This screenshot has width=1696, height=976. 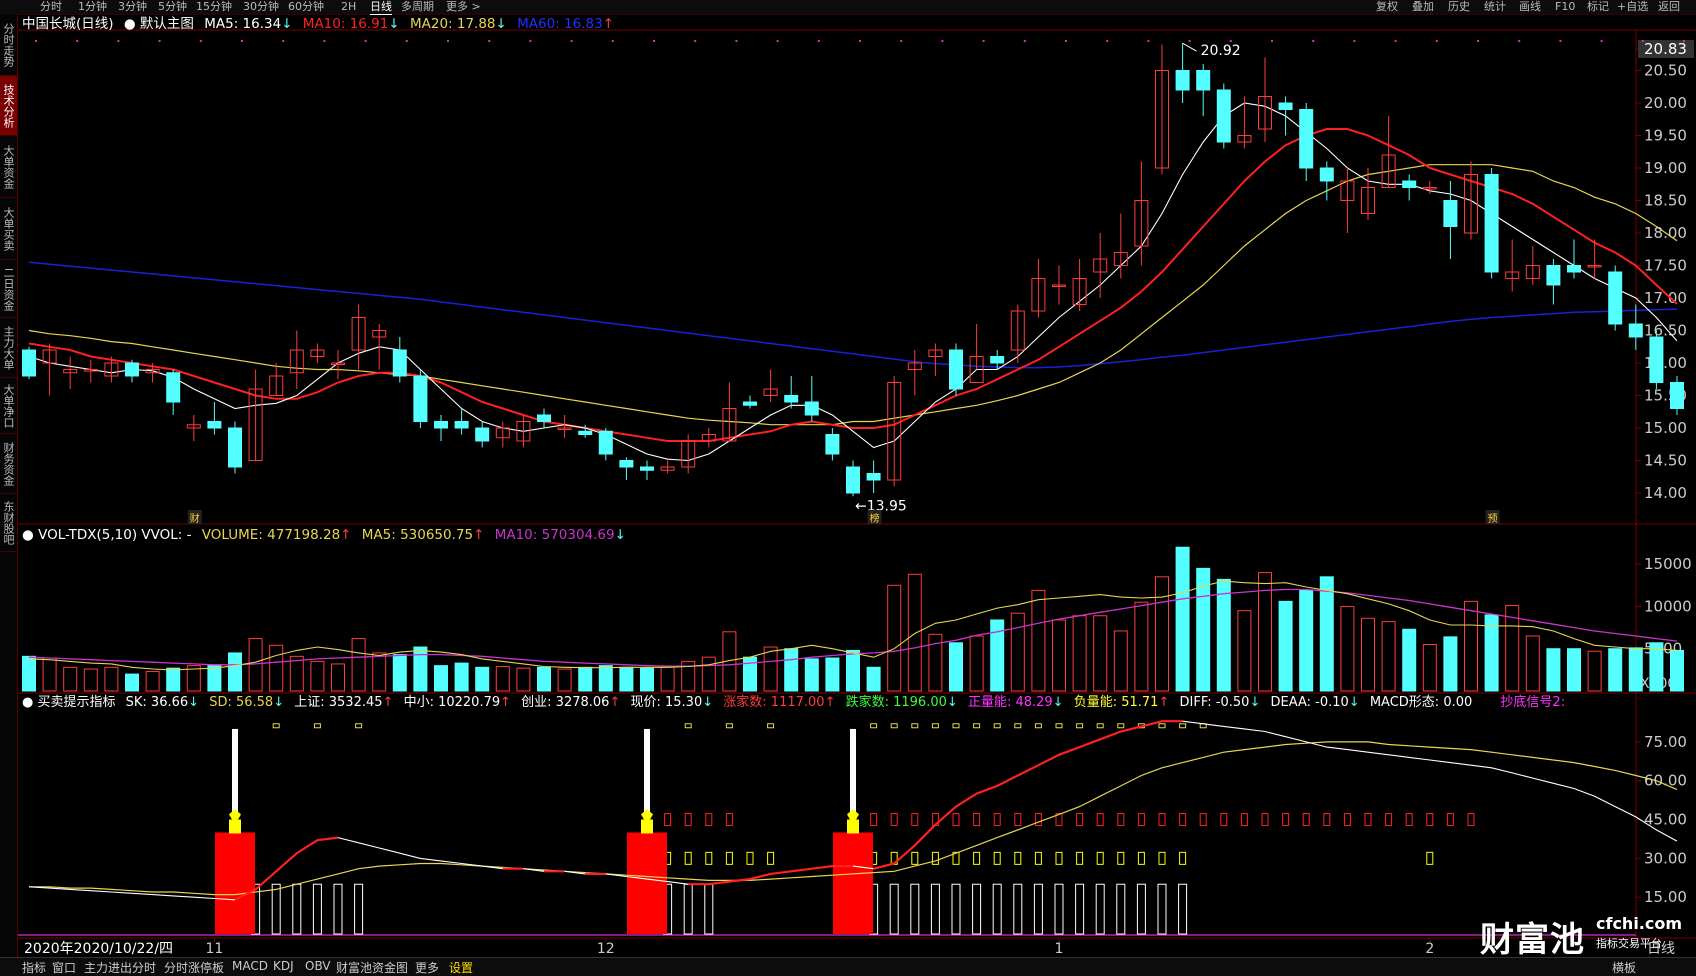 I want to click on ma60-line, so click(x=853, y=315).